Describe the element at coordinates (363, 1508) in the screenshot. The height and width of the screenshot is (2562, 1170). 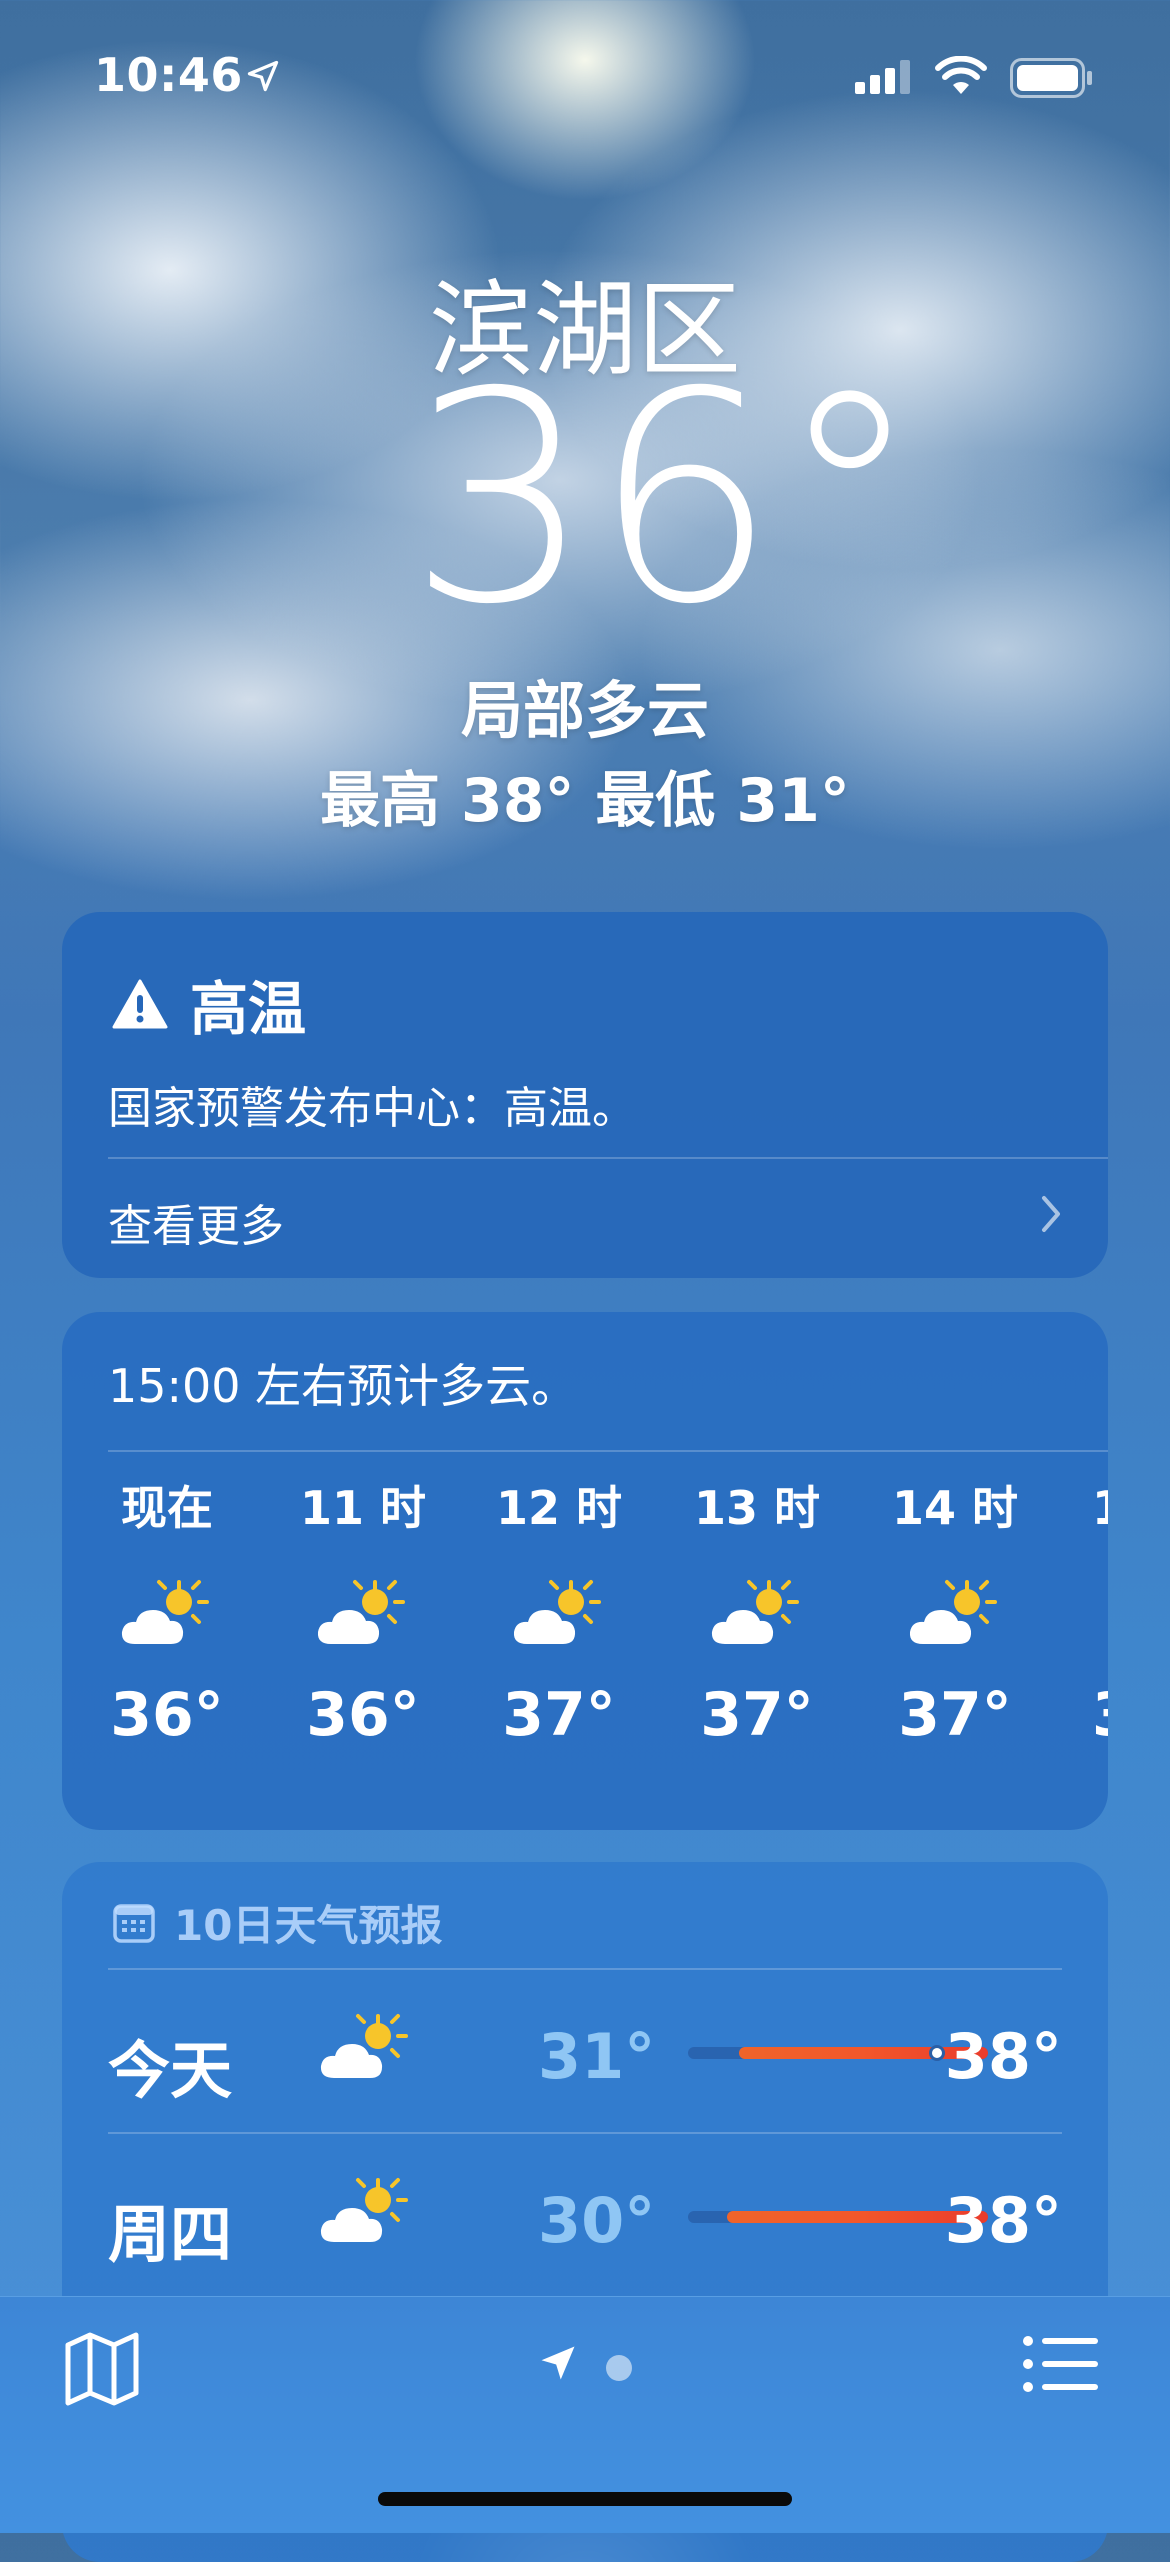
I see `hour-label: 11 时` at that location.